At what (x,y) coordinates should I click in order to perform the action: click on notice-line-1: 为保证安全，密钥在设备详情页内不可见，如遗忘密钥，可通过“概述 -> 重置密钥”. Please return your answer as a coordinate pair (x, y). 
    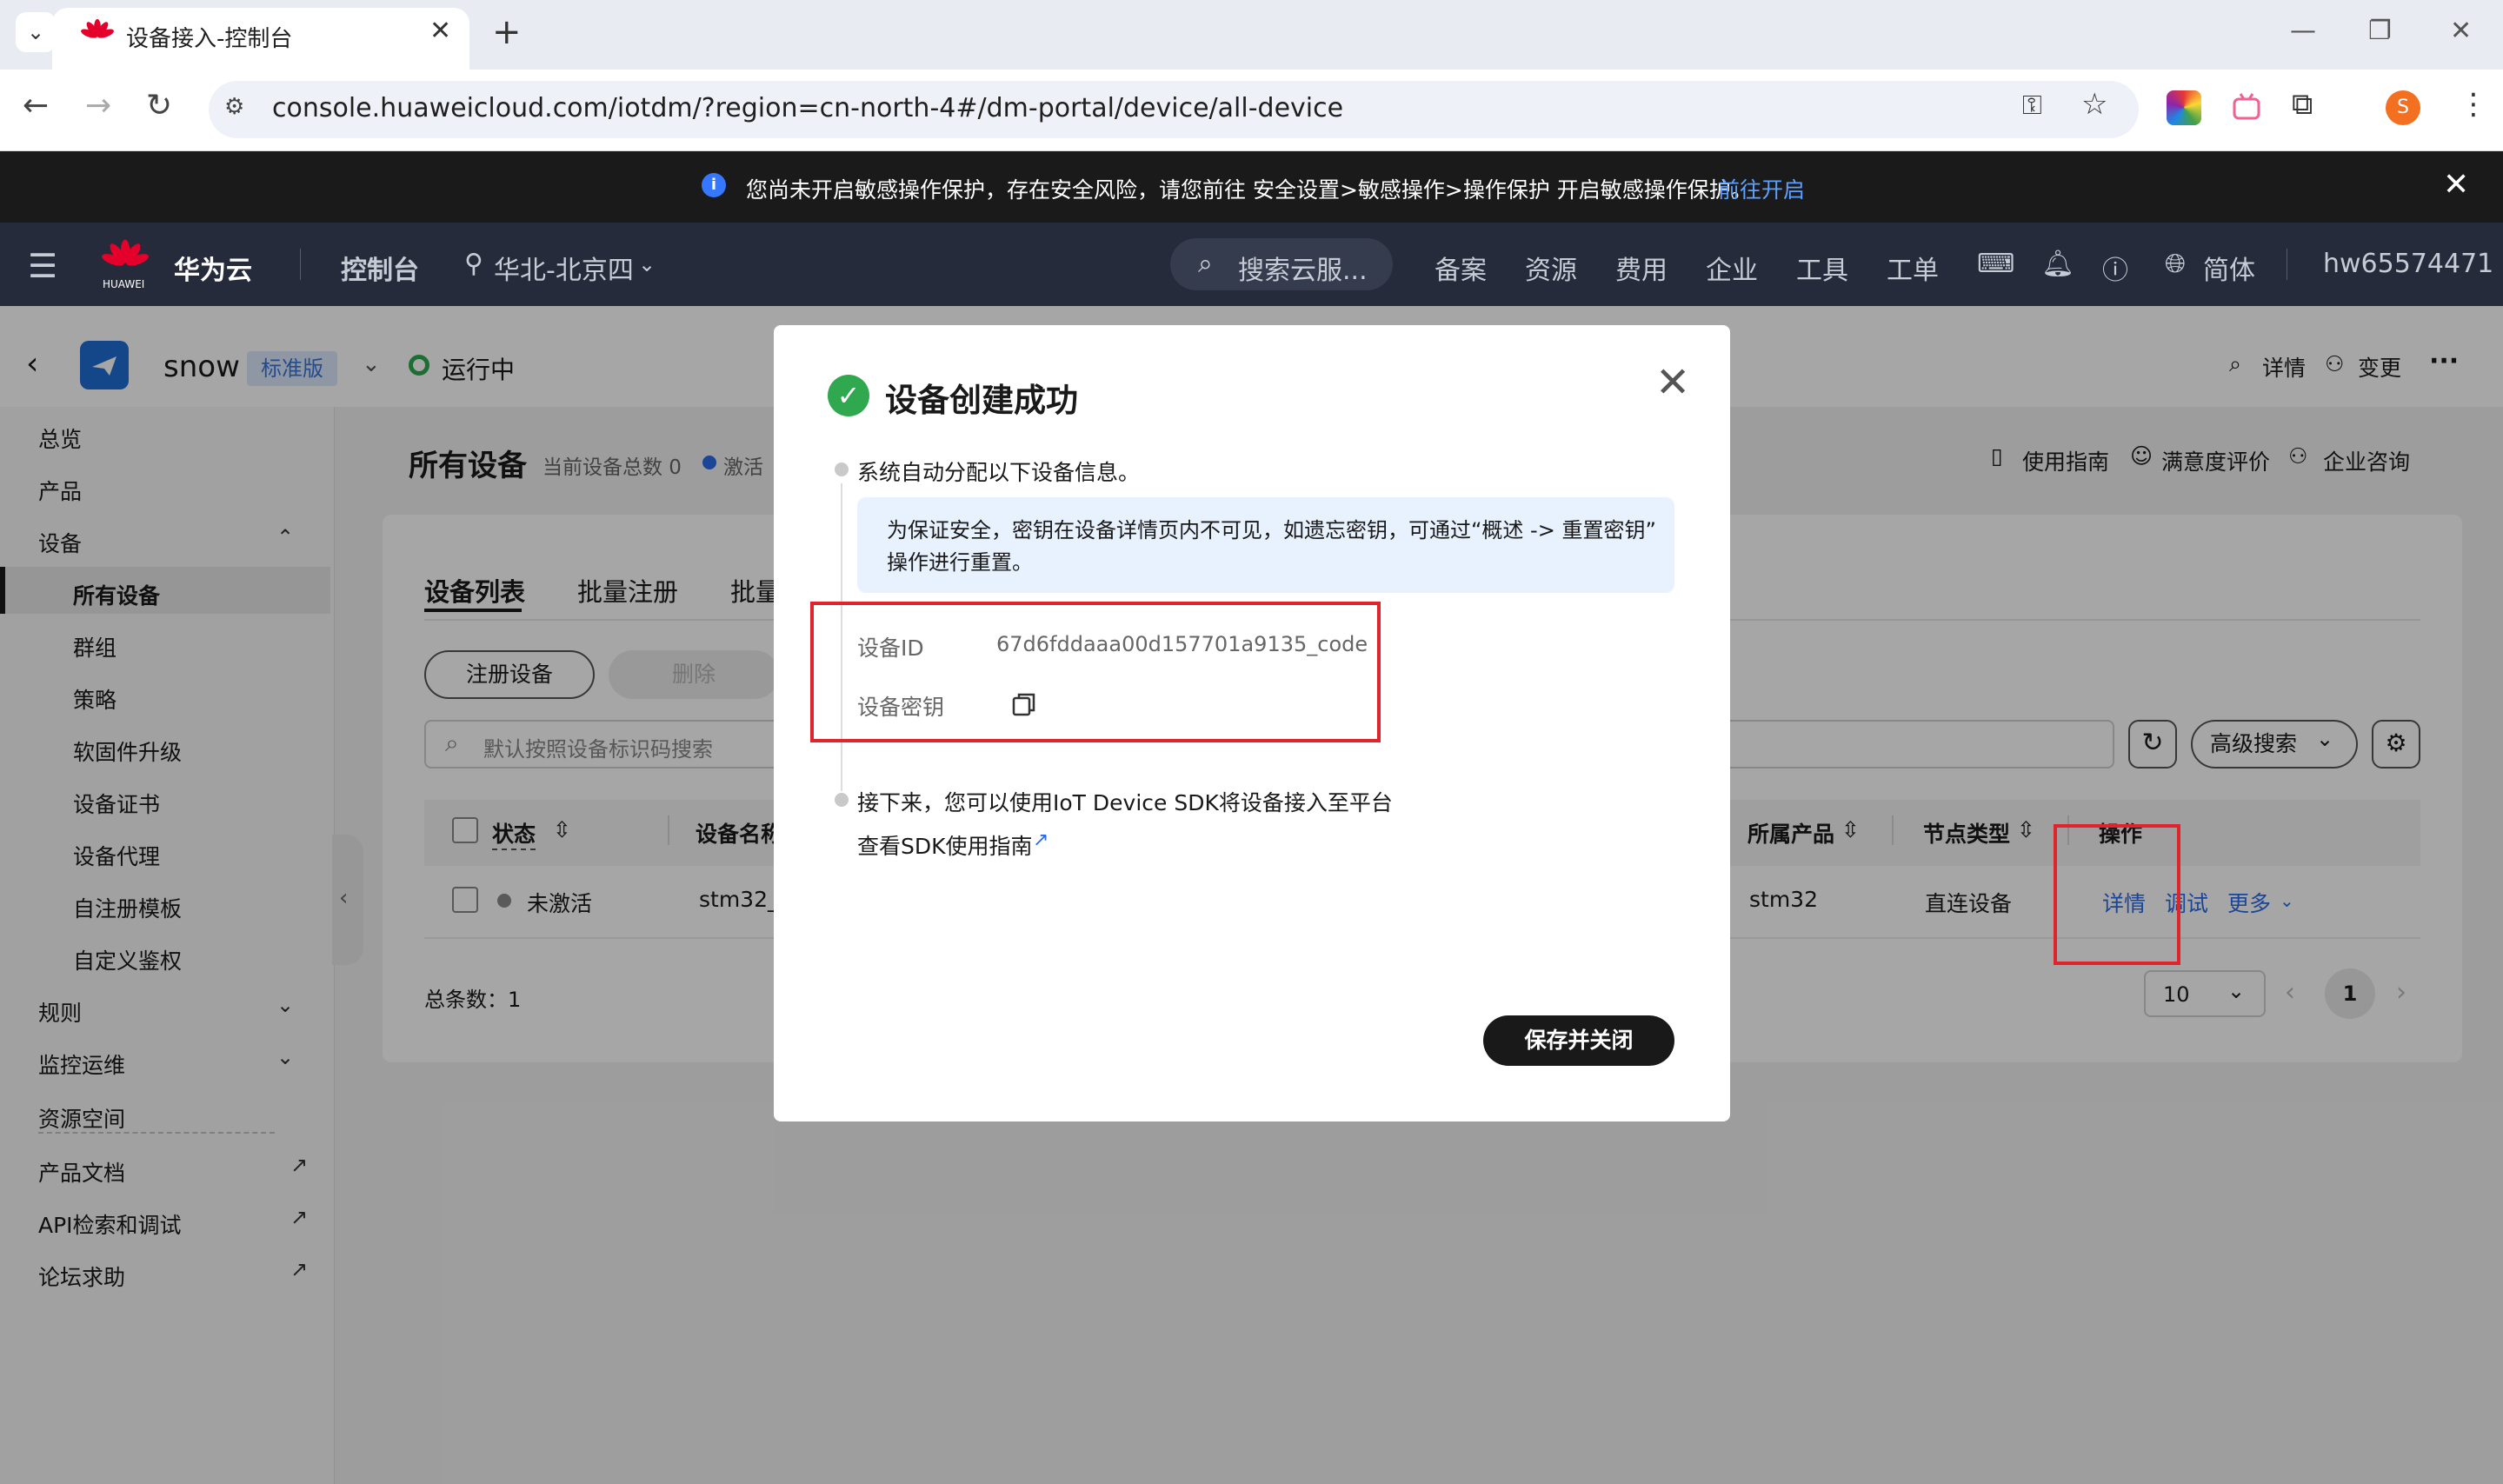
    Looking at the image, I should click on (1271, 530).